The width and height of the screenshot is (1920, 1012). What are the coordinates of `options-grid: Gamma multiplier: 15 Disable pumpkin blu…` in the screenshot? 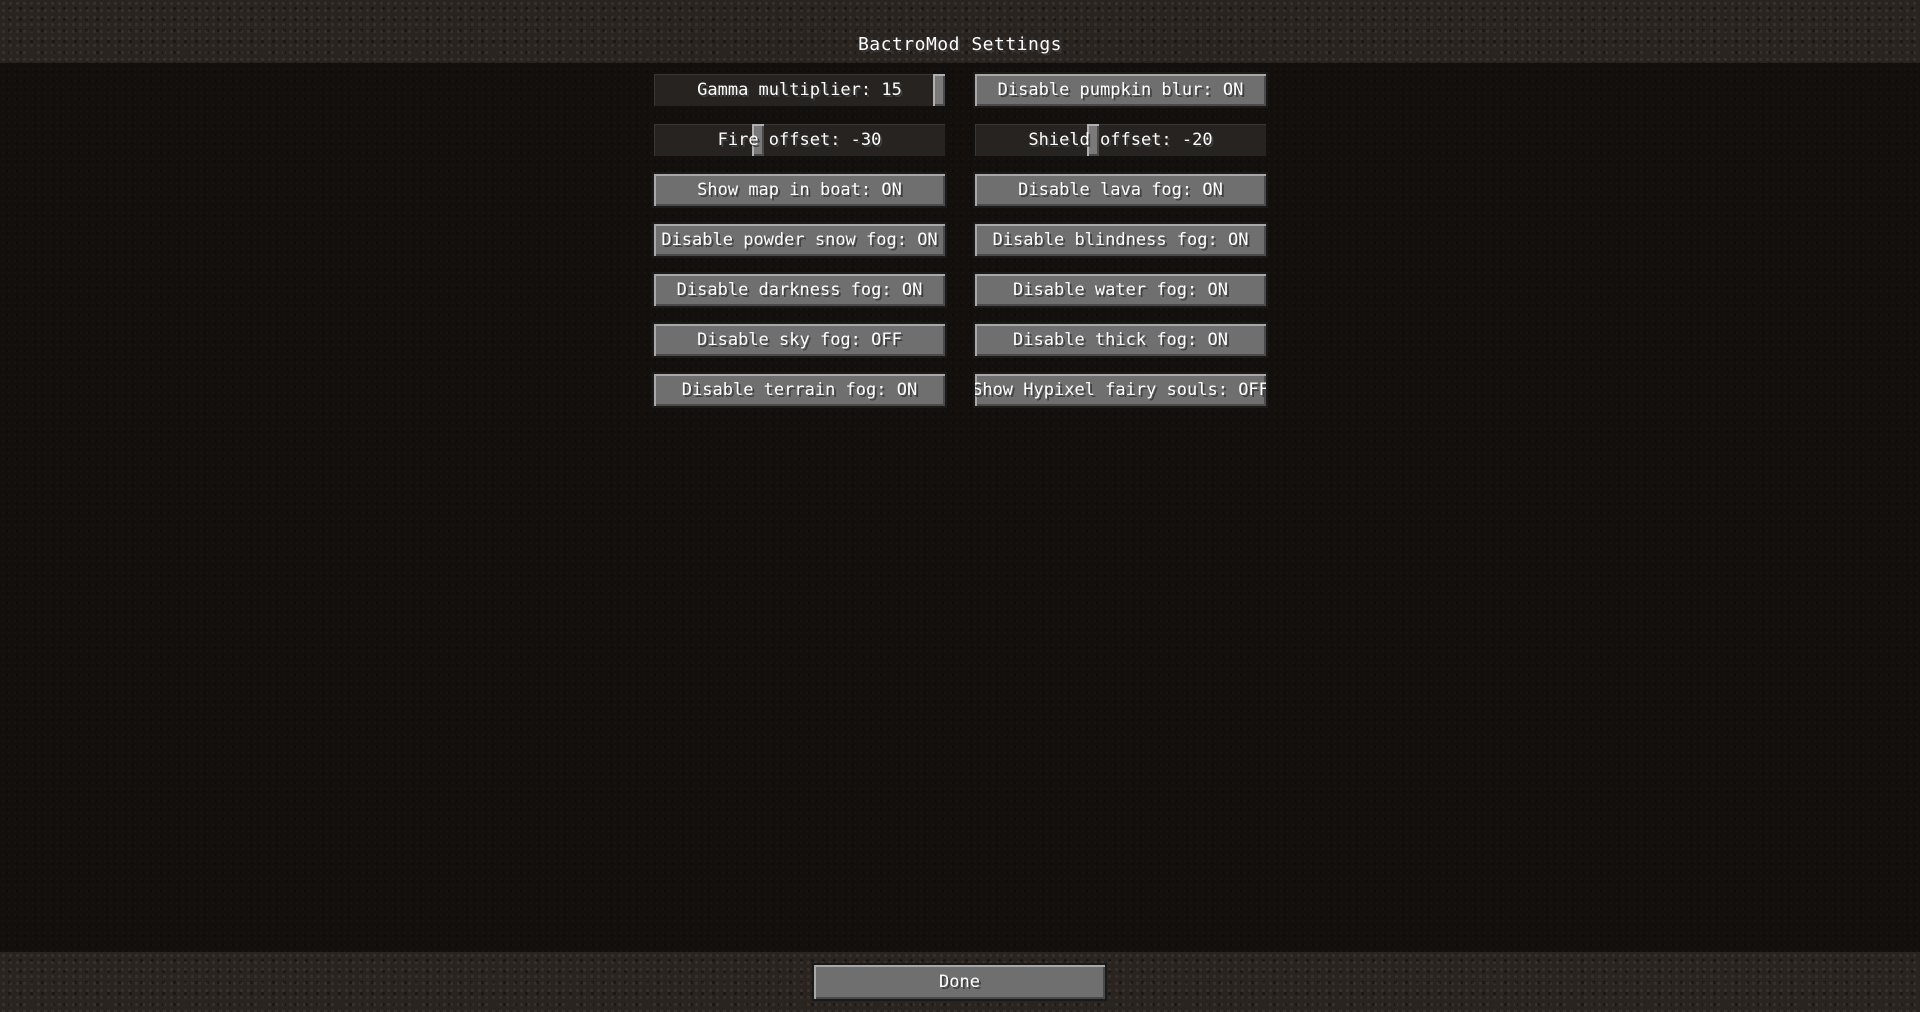 It's located at (960, 240).